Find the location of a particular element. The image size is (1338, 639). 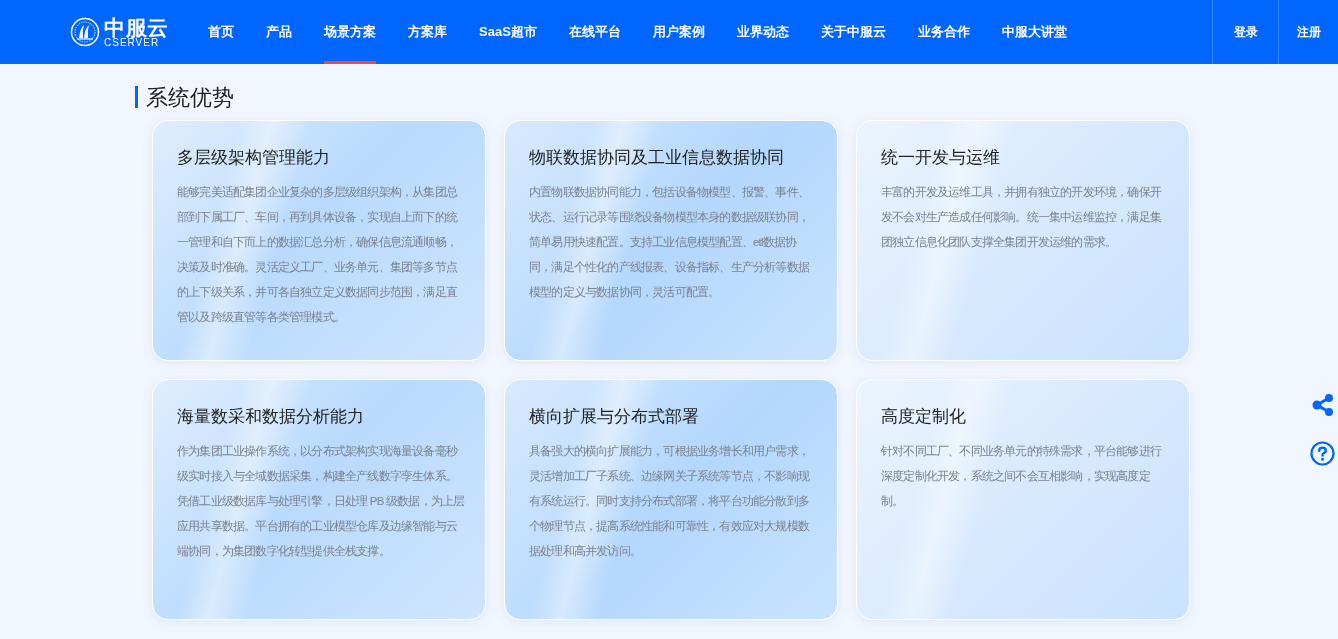

nav-tab: 首页 is located at coordinates (221, 32).